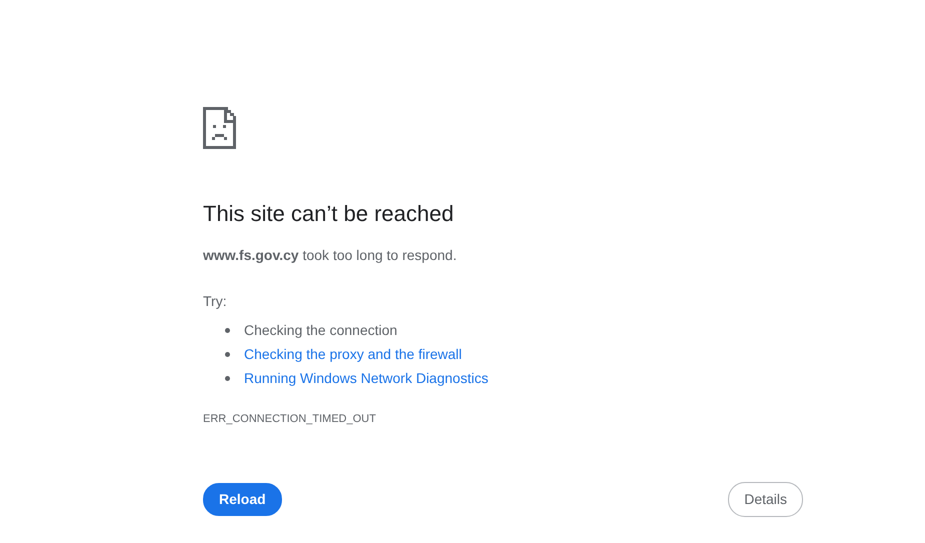  What do you see at coordinates (330, 256) in the screenshot?
I see `error-message: www.fs.gov.cy took too long to respond.` at bounding box center [330, 256].